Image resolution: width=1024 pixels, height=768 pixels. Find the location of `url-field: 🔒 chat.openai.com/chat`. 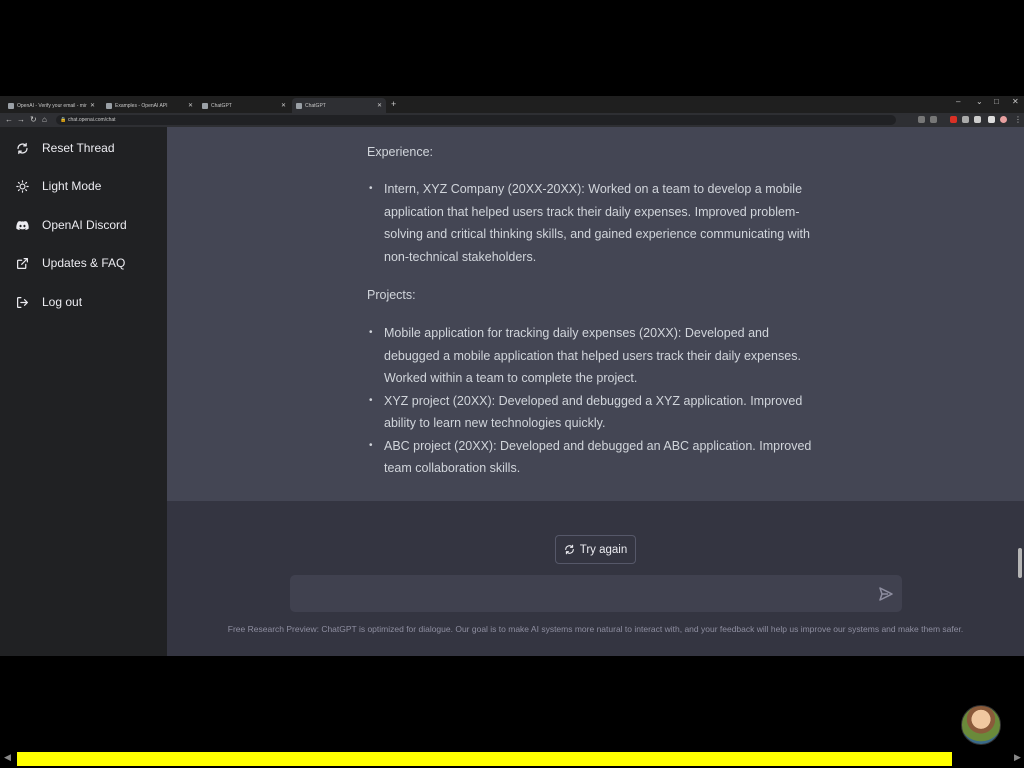

url-field: 🔒 chat.openai.com/chat is located at coordinates (476, 120).